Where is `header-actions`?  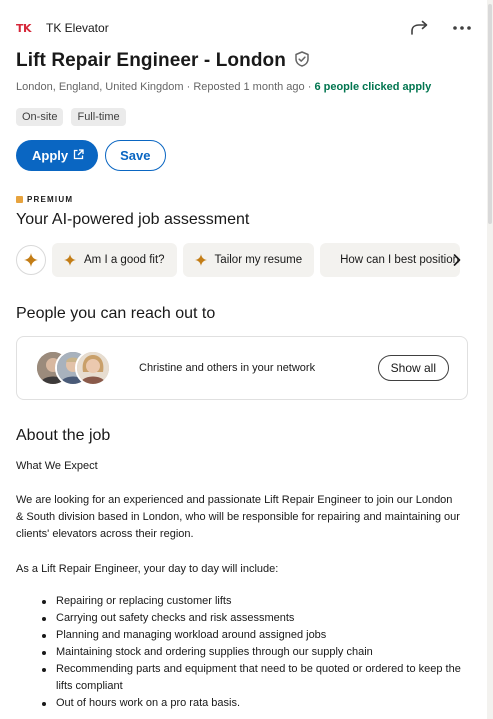
header-actions is located at coordinates (441, 28).